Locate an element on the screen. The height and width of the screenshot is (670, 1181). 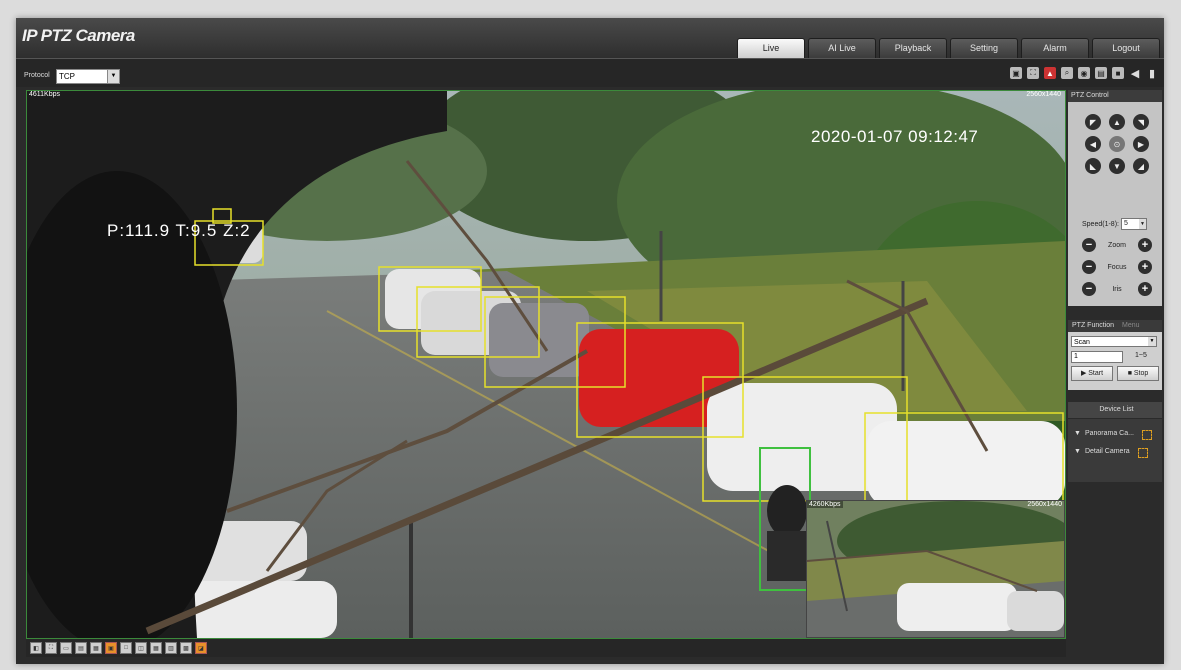
pan-up-right-icon: ◥ is located at coordinates (1141, 122).